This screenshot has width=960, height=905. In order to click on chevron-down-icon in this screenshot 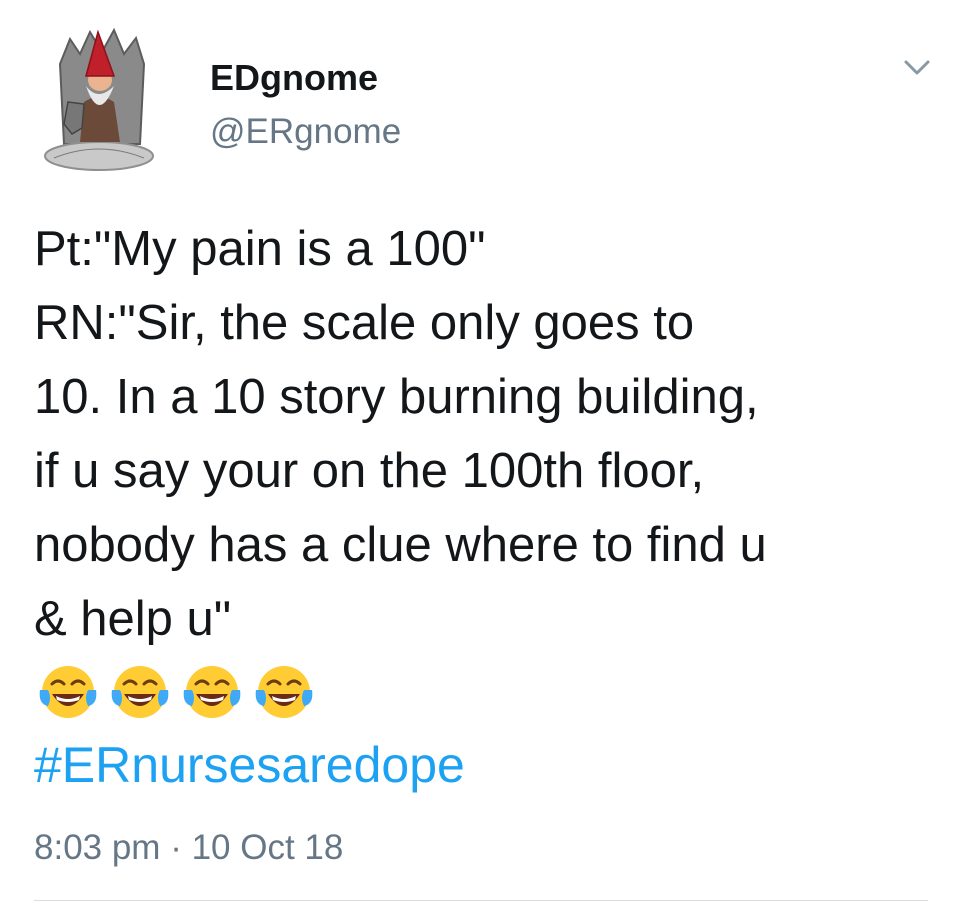, I will do `click(917, 67)`.